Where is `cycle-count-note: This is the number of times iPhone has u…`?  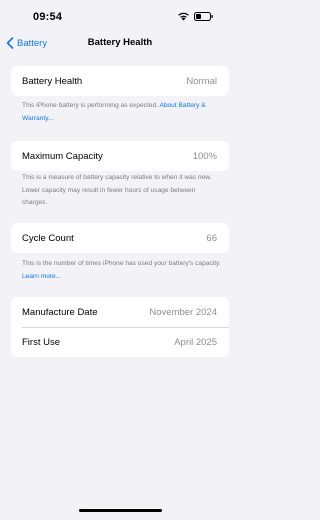
cycle-count-note: This is the number of times iPhone has u… is located at coordinates (121, 263).